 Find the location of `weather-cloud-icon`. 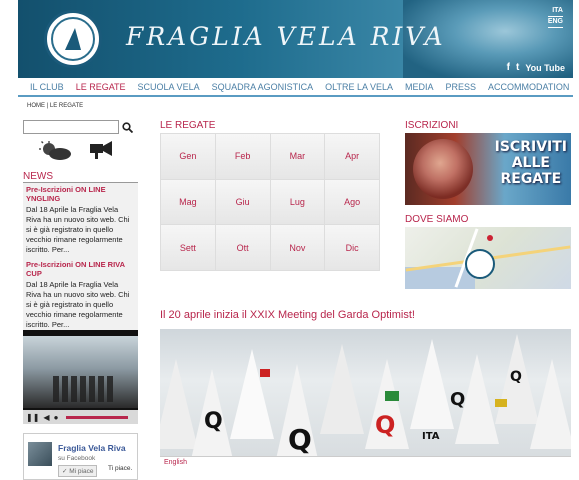

weather-cloud-icon is located at coordinates (55, 151).